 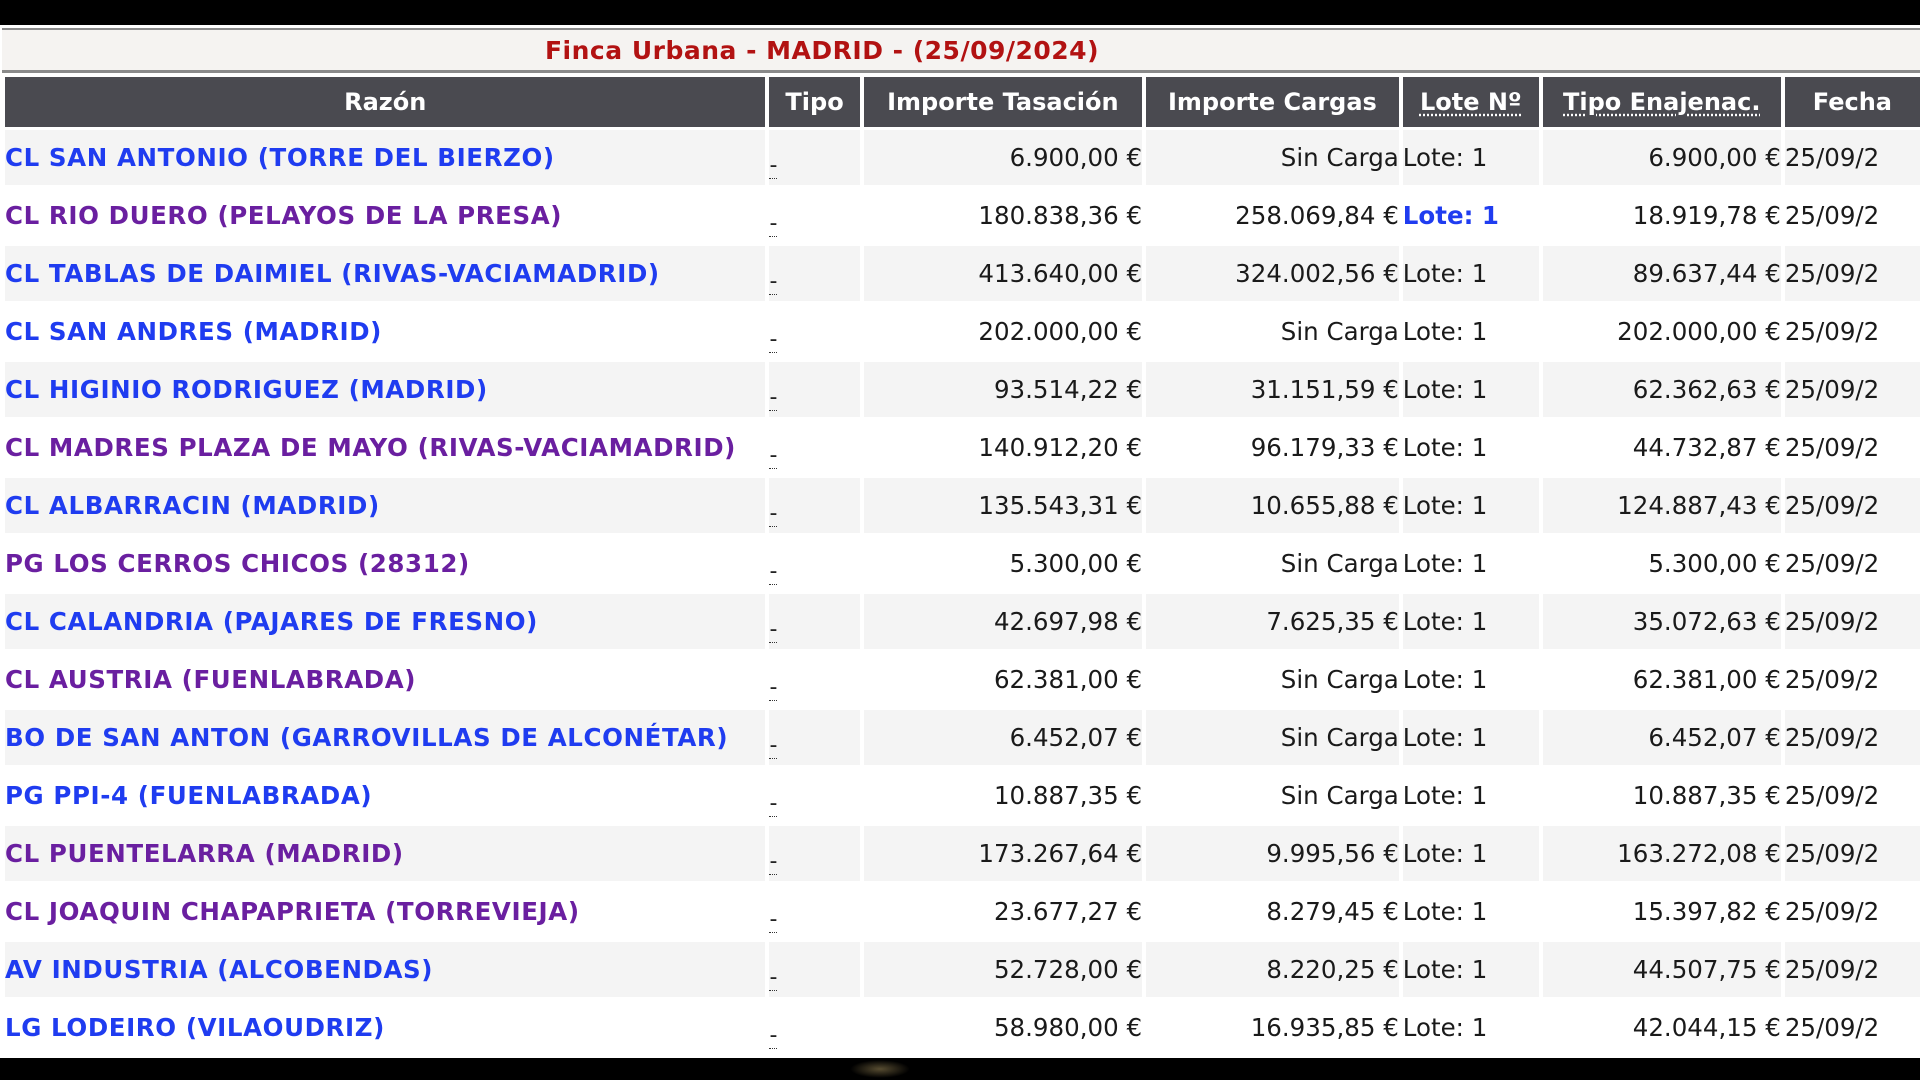 What do you see at coordinates (1003, 679) in the screenshot?
I see `cell-importe-tasacion: 62.381,00 €` at bounding box center [1003, 679].